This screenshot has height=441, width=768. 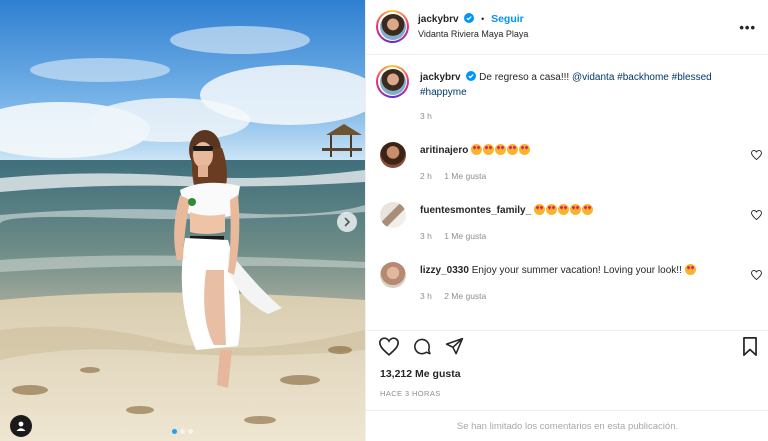 What do you see at coordinates (422, 346) in the screenshot?
I see `comment-icon` at bounding box center [422, 346].